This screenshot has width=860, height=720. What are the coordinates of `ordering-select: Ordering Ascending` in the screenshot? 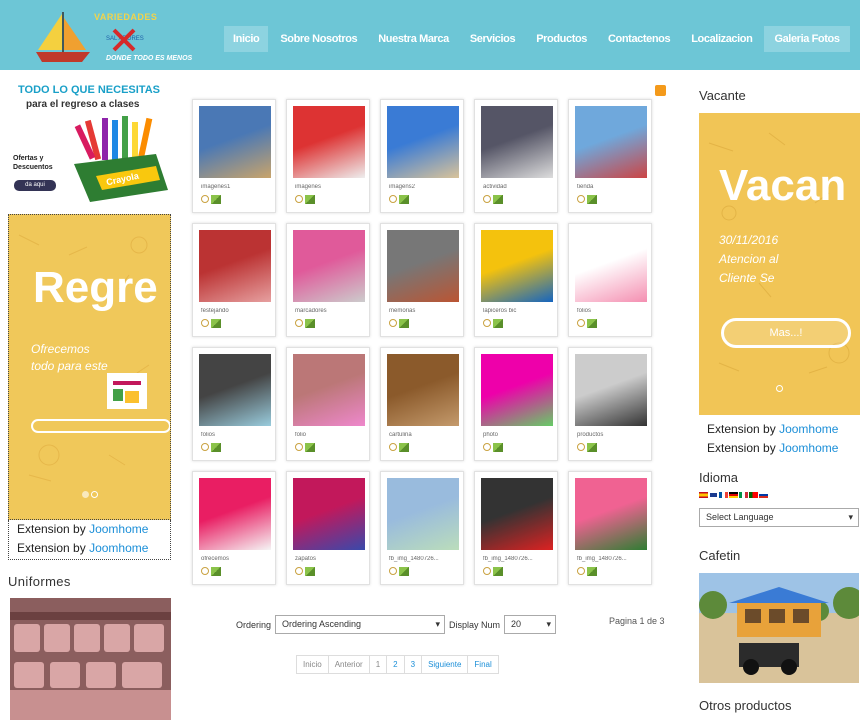 It's located at (360, 624).